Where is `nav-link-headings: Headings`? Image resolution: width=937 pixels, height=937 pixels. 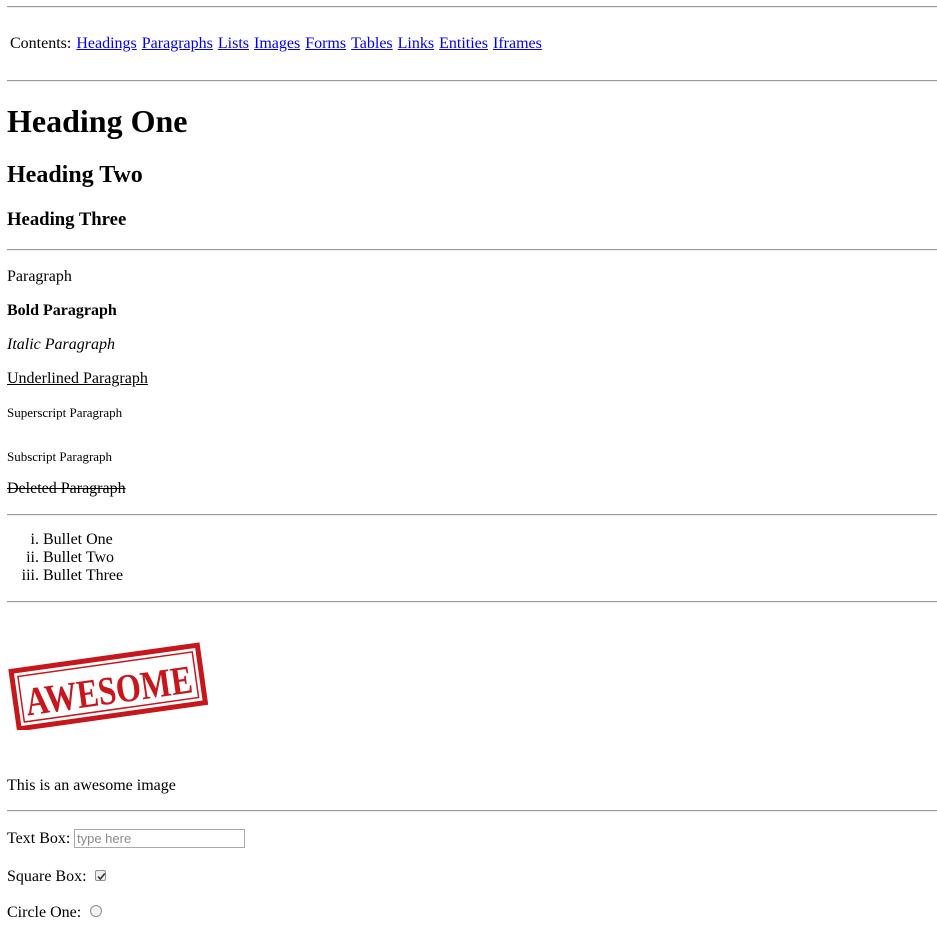 nav-link-headings: Headings is located at coordinates (106, 43).